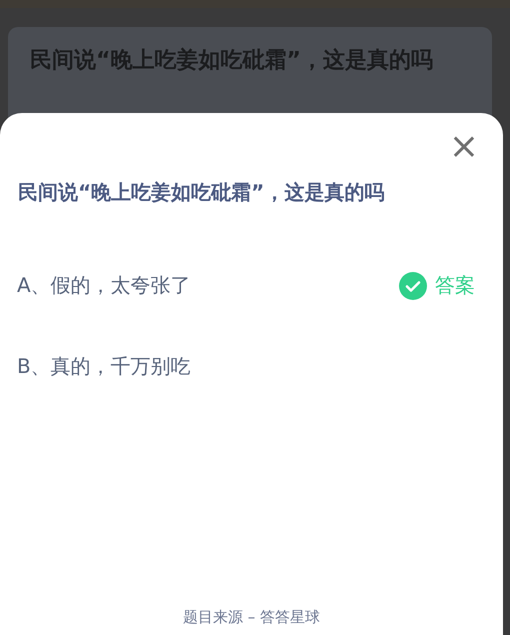 Image resolution: width=510 pixels, height=635 pixels. Describe the element at coordinates (208, 285) in the screenshot. I see `option-text: A、假的，太夸张了` at that location.